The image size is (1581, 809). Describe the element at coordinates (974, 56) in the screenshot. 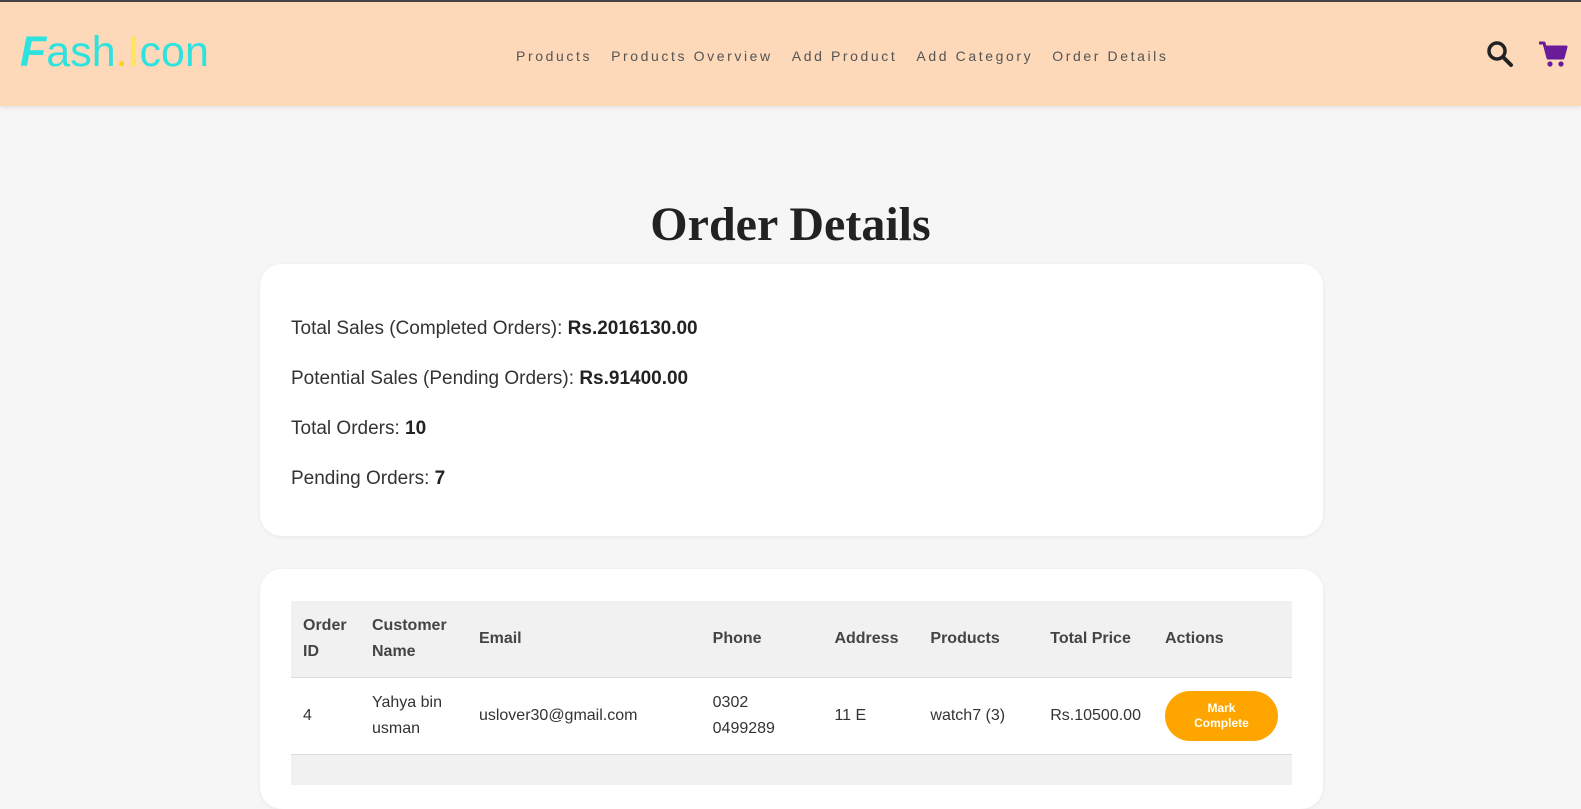

I see `nav-add-category: Add Category` at that location.